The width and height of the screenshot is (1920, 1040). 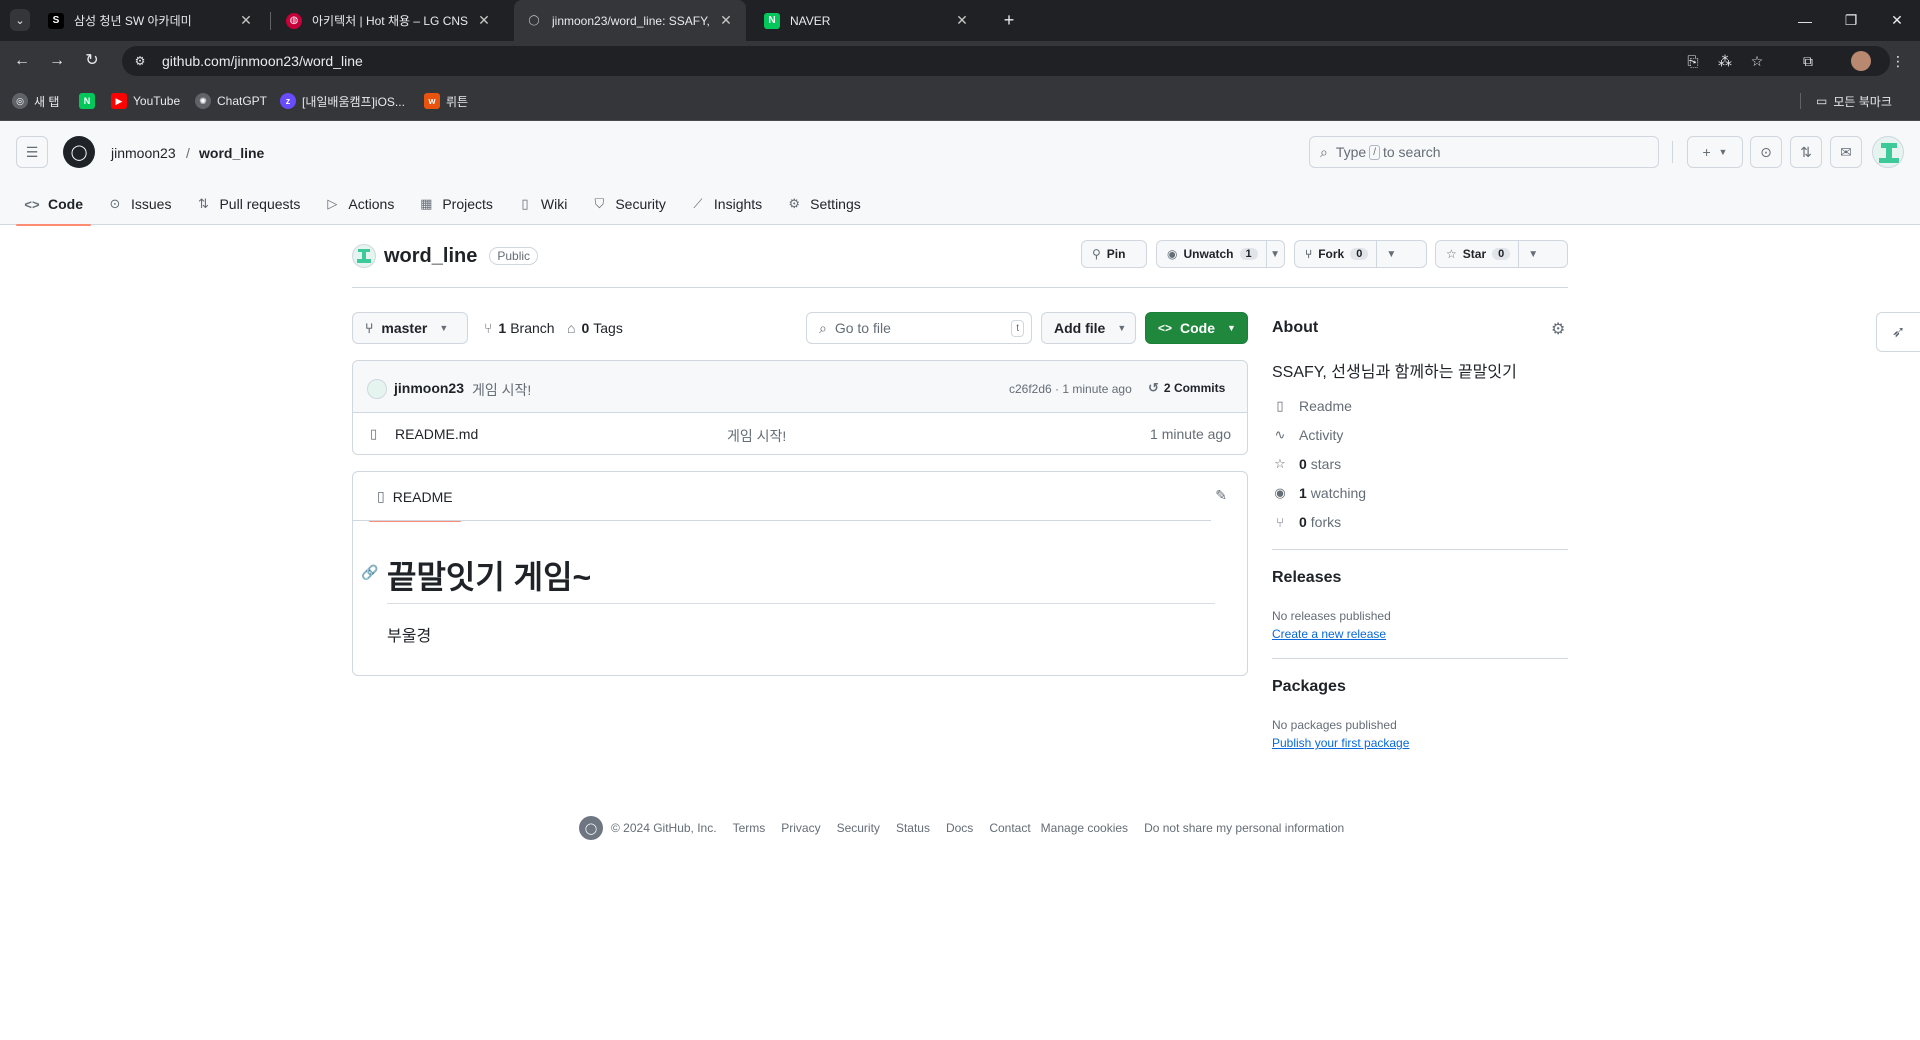 What do you see at coordinates (1220, 254) in the screenshot?
I see `unwatch-button: ◉ Unwatch 1 ▼` at bounding box center [1220, 254].